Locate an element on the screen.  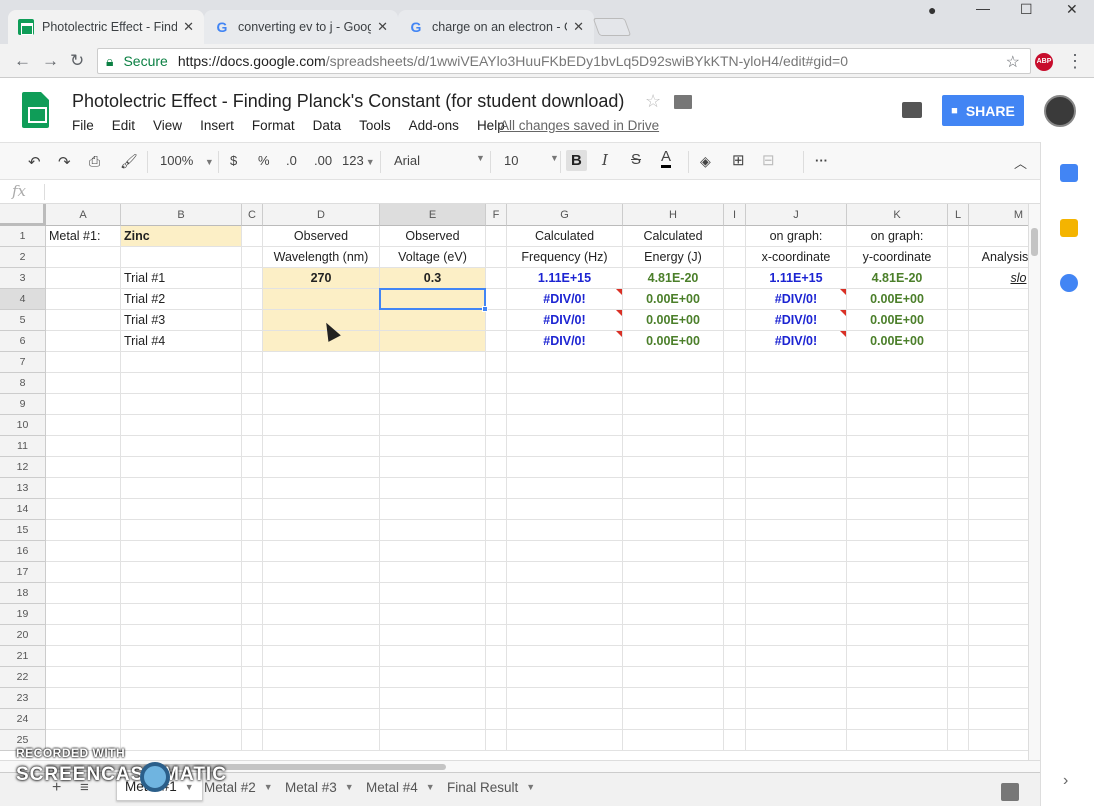
cell-j16 is located at coordinates (796, 551).